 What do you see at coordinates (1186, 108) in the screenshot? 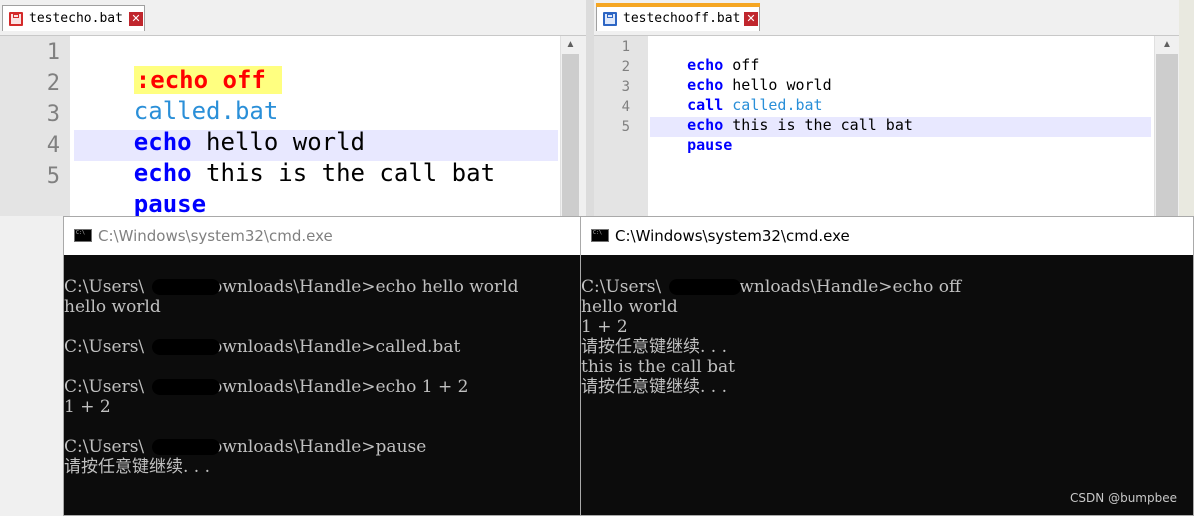
I see `right-edge-strip` at bounding box center [1186, 108].